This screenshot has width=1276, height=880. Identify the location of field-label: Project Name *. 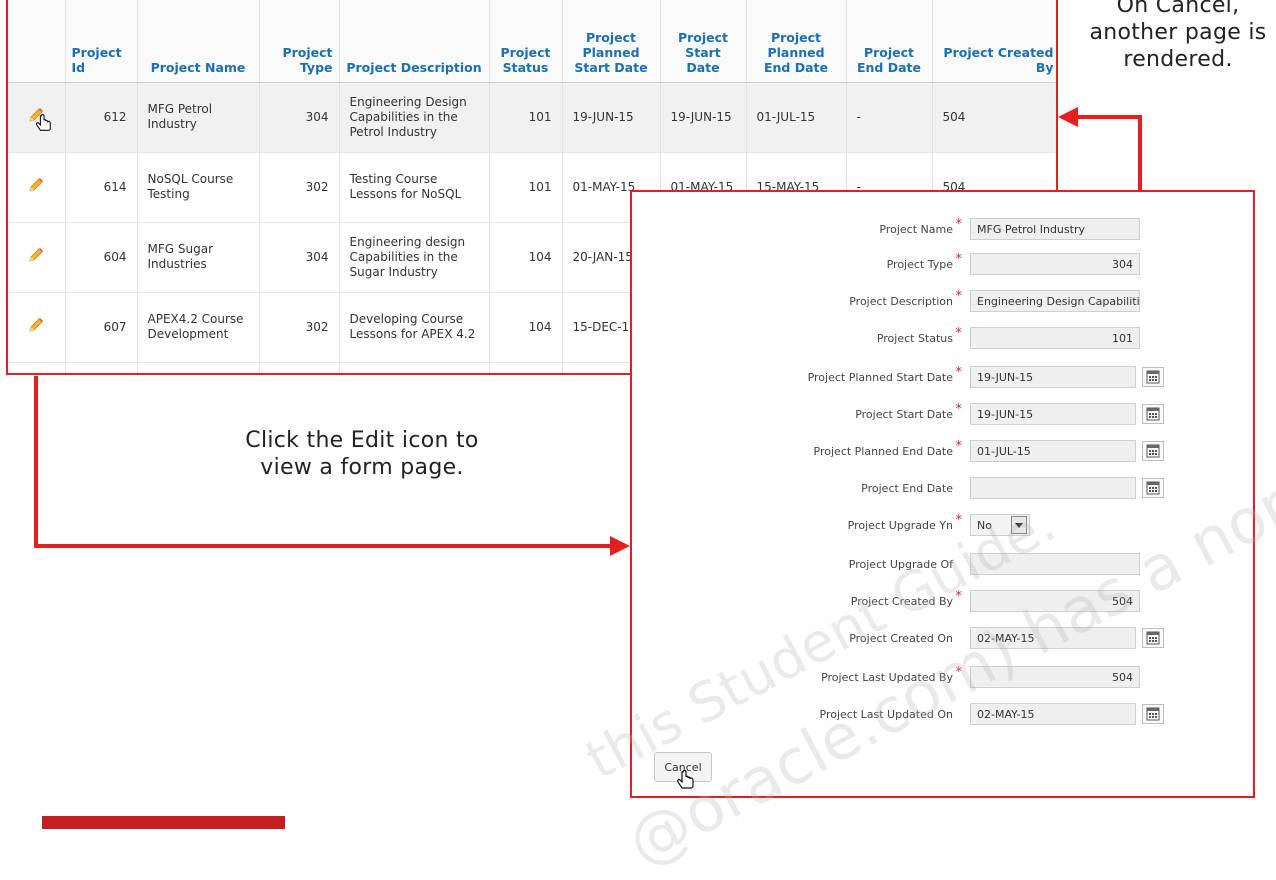
(920, 226).